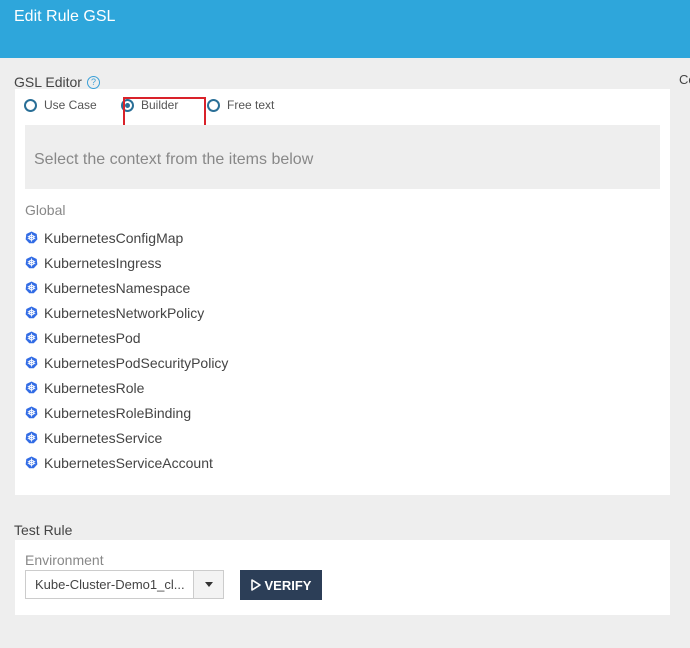 The width and height of the screenshot is (690, 648). What do you see at coordinates (251, 105) in the screenshot?
I see `radio-free-text-label: Free text` at bounding box center [251, 105].